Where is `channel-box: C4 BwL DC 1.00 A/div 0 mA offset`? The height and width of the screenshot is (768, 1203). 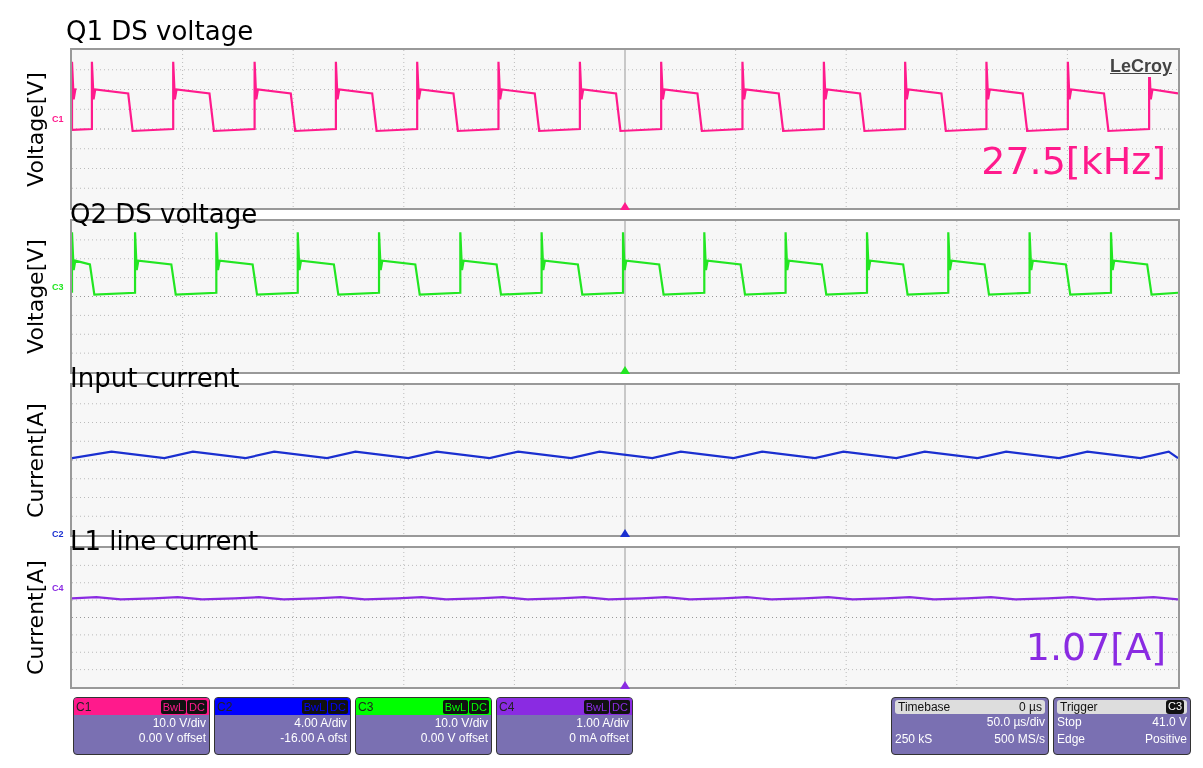 channel-box: C4 BwL DC 1.00 A/div 0 mA offset is located at coordinates (564, 726).